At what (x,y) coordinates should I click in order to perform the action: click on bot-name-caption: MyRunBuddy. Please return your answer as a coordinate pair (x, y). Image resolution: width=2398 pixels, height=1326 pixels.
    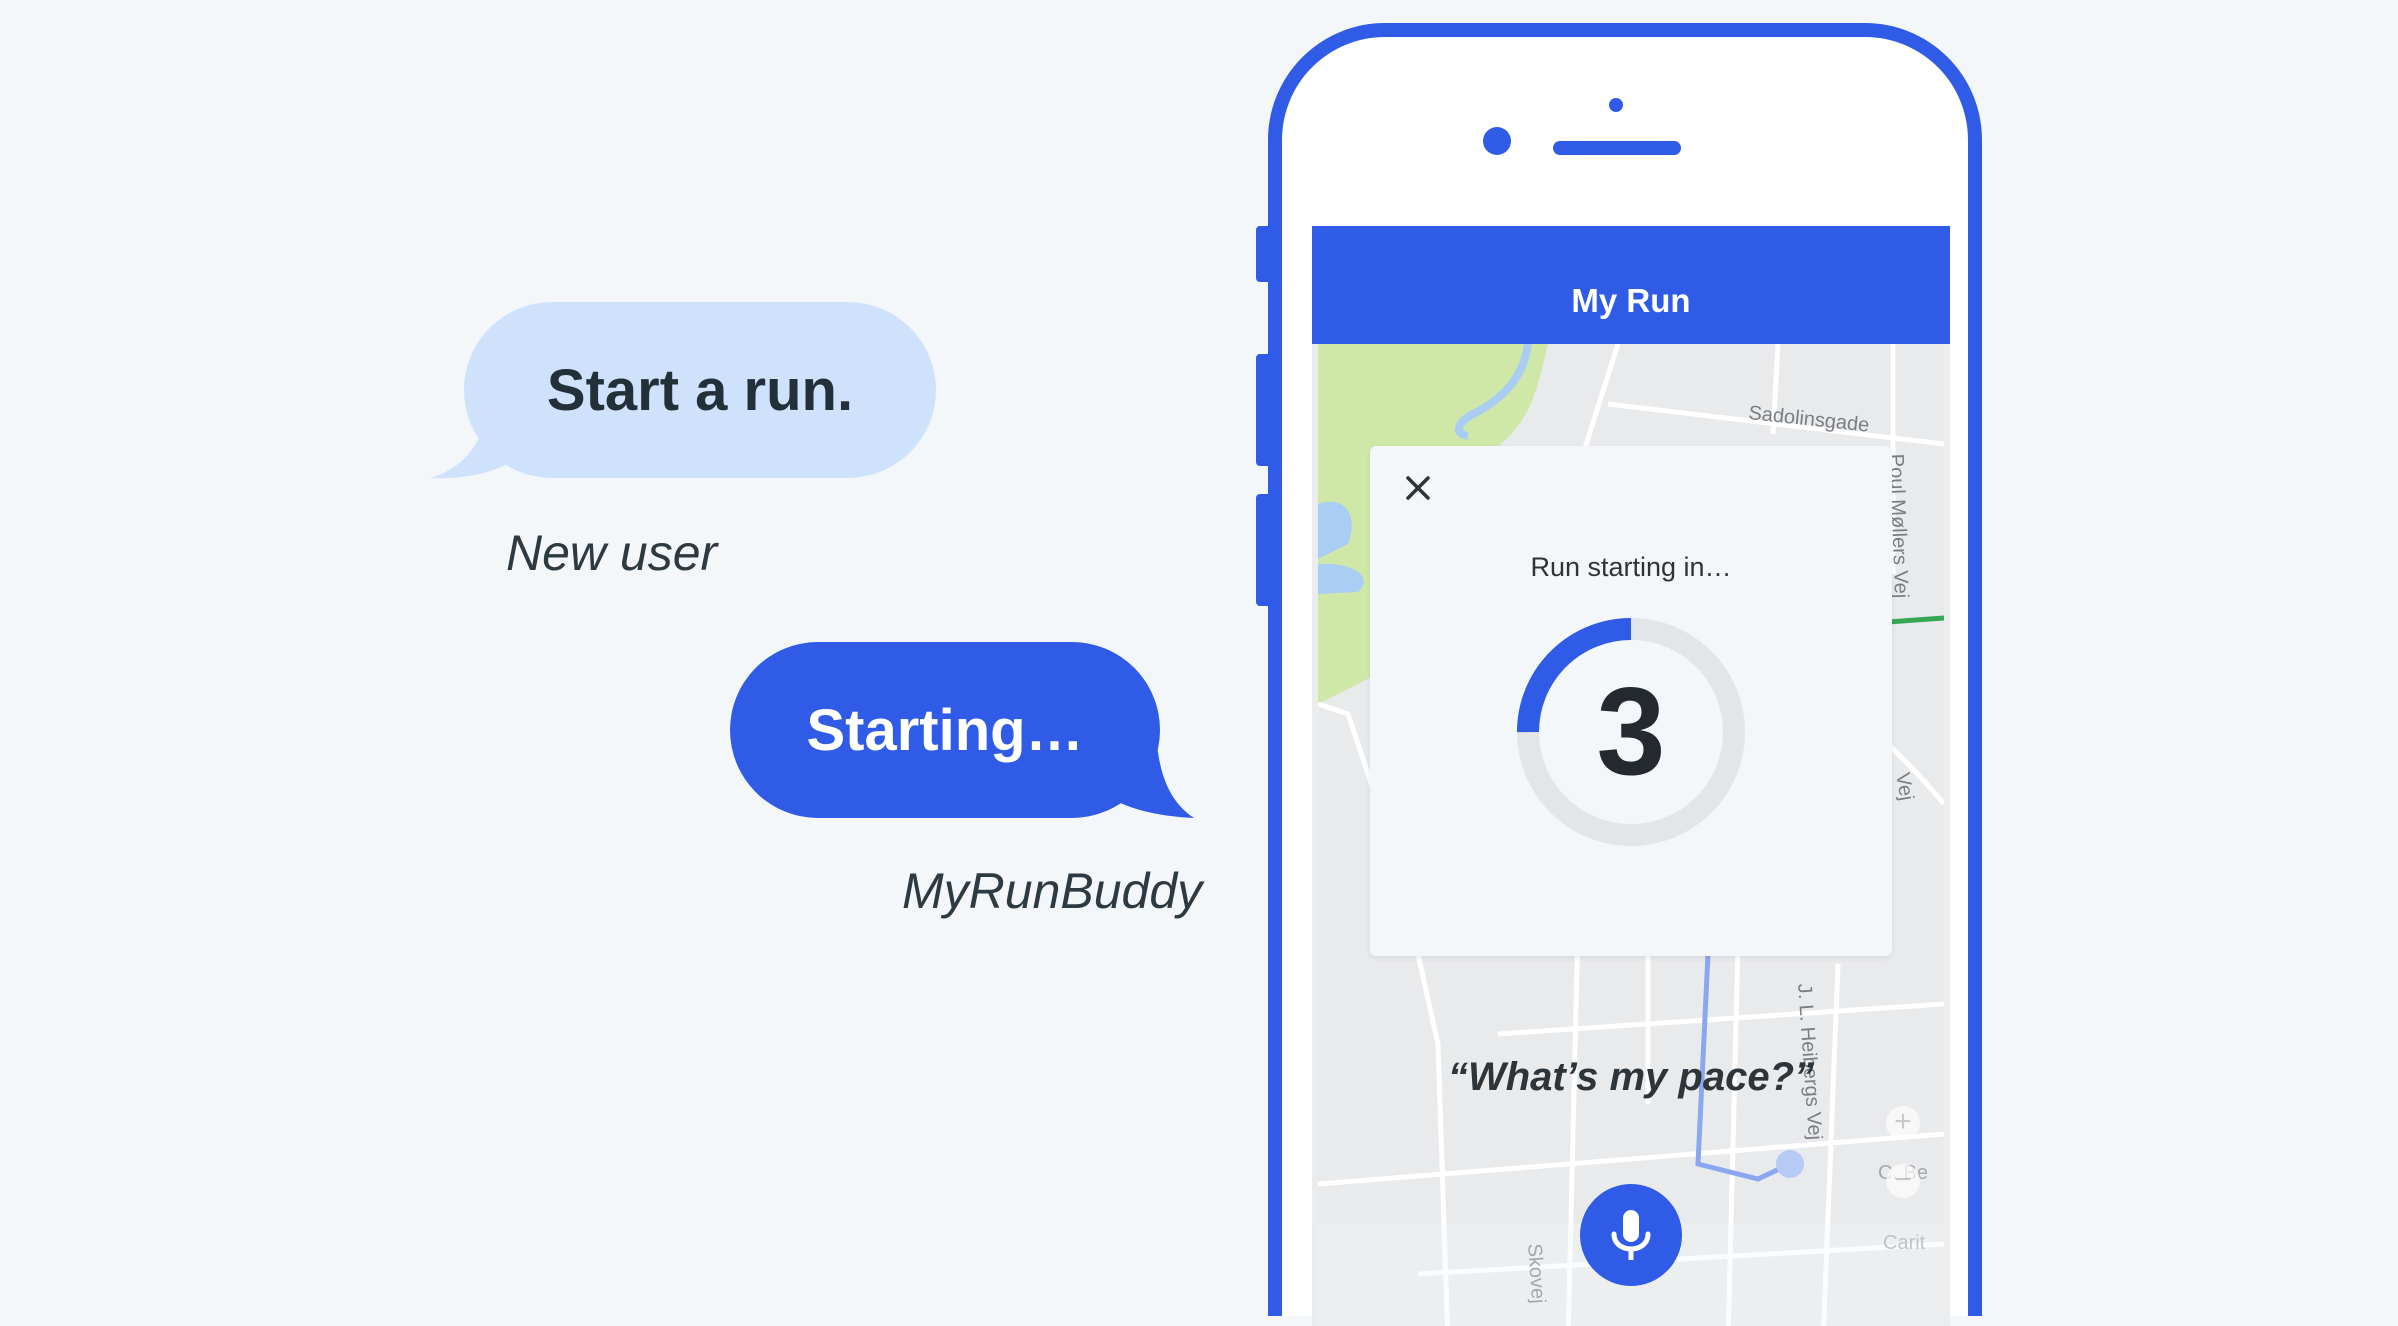
    Looking at the image, I should click on (1052, 891).